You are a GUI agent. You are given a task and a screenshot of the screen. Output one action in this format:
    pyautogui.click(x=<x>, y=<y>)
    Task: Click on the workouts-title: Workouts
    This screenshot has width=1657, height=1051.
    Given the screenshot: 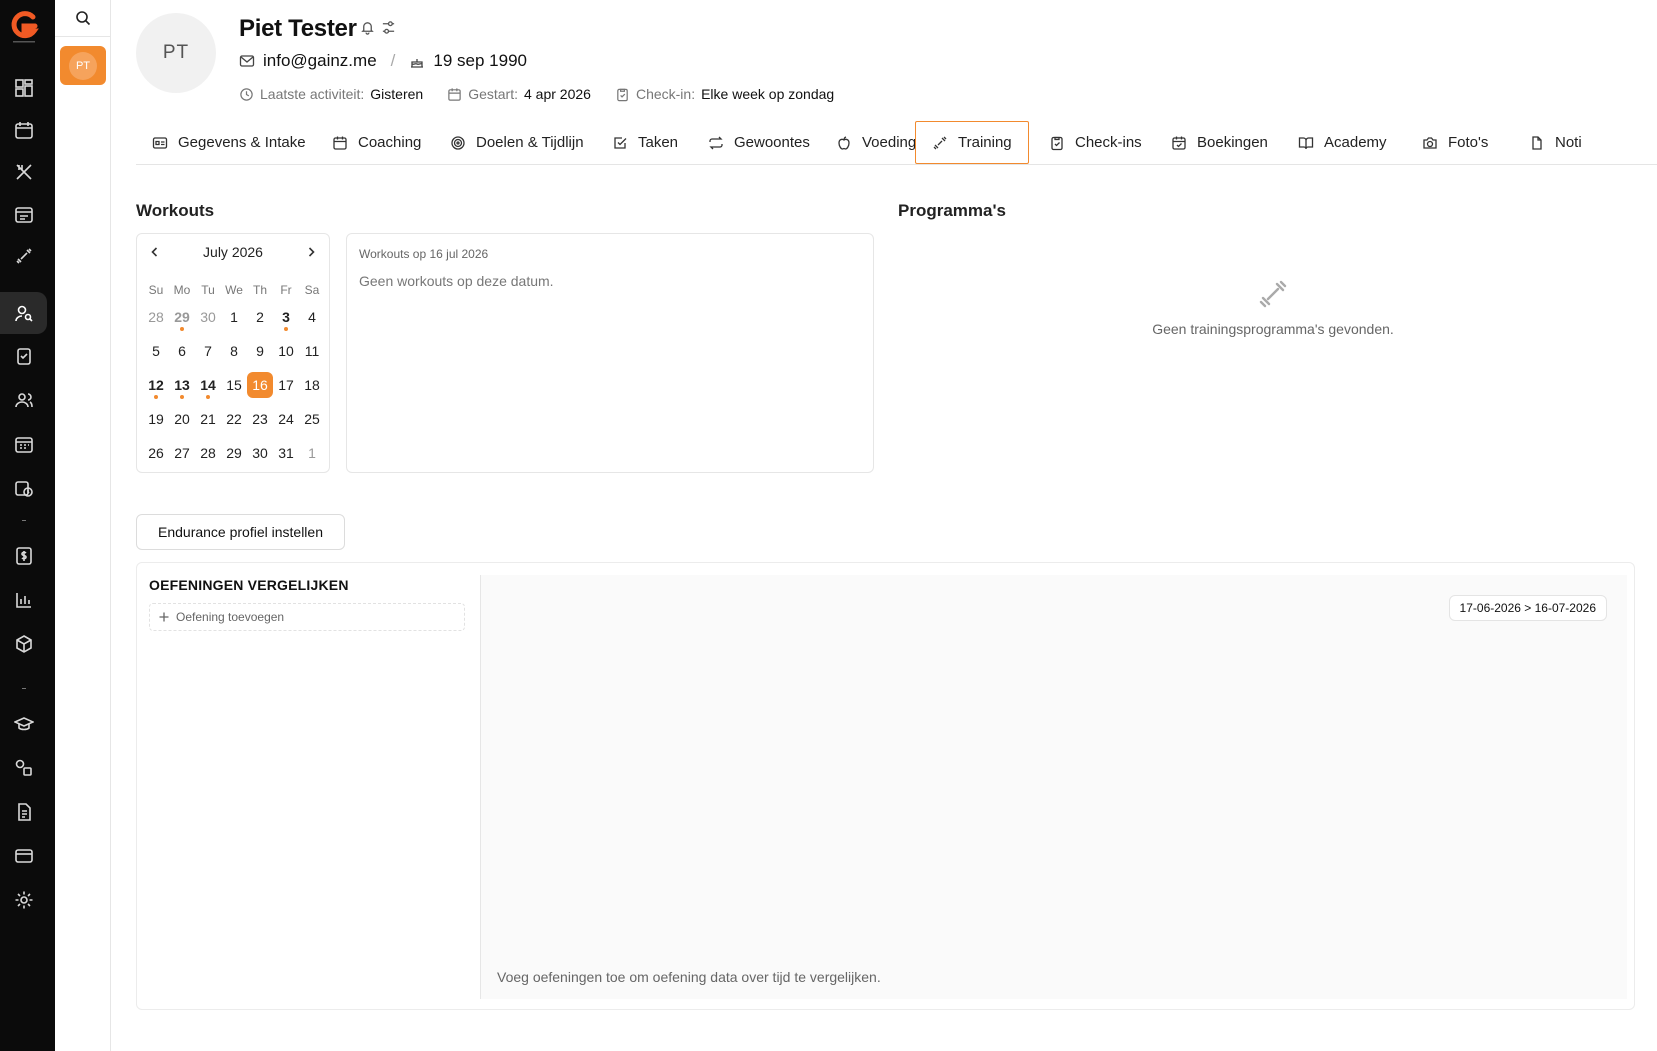 What is the action you would take?
    pyautogui.click(x=175, y=210)
    